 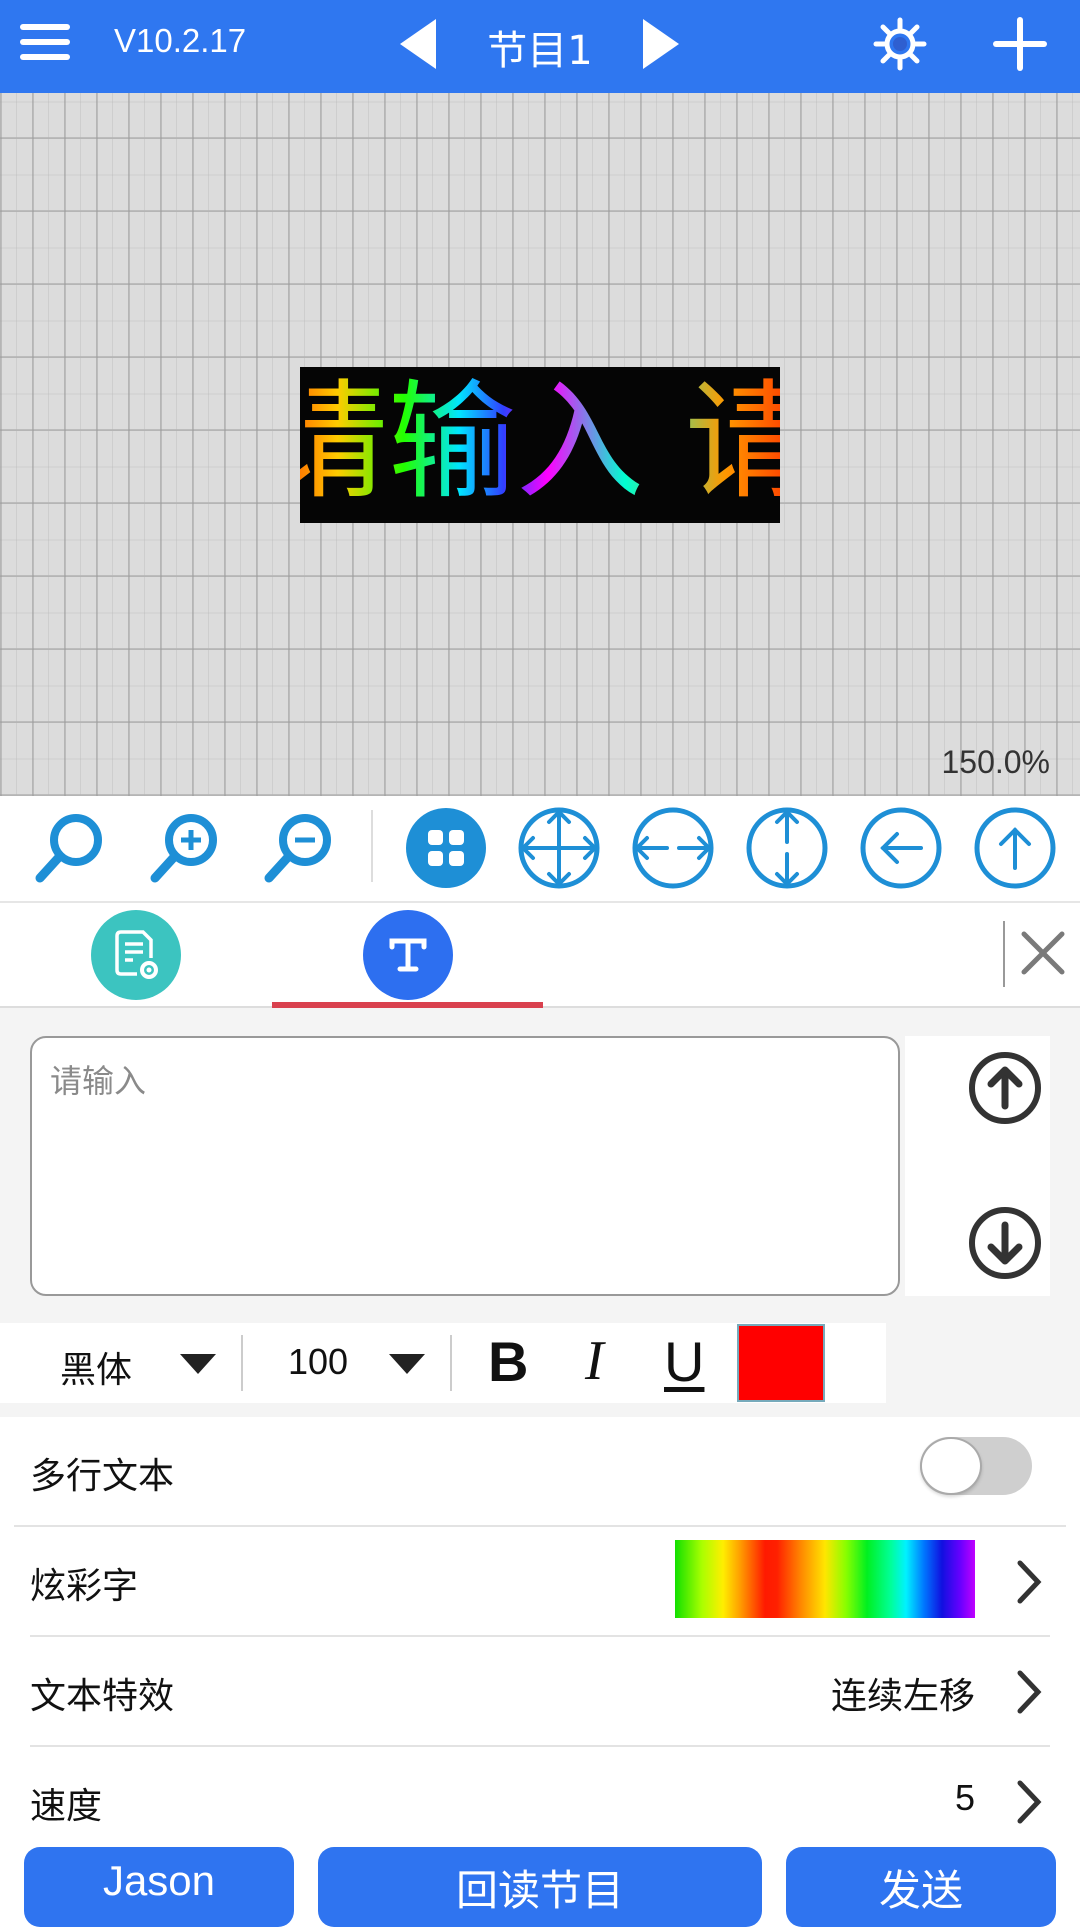 I want to click on font-size-dropdown-icon, so click(x=407, y=1364).